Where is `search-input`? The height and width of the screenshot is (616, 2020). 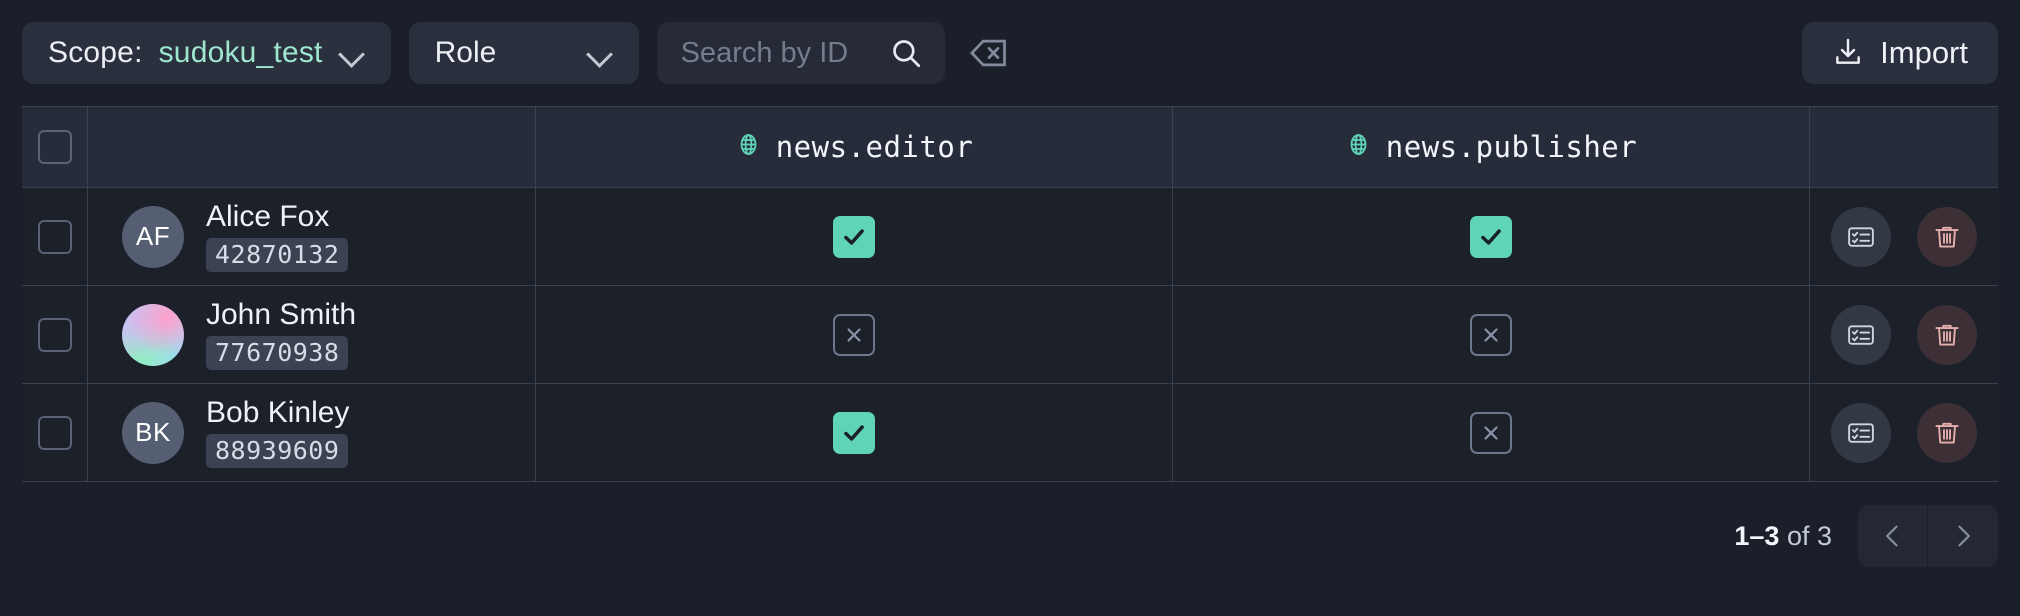
search-input is located at coordinates (775, 53).